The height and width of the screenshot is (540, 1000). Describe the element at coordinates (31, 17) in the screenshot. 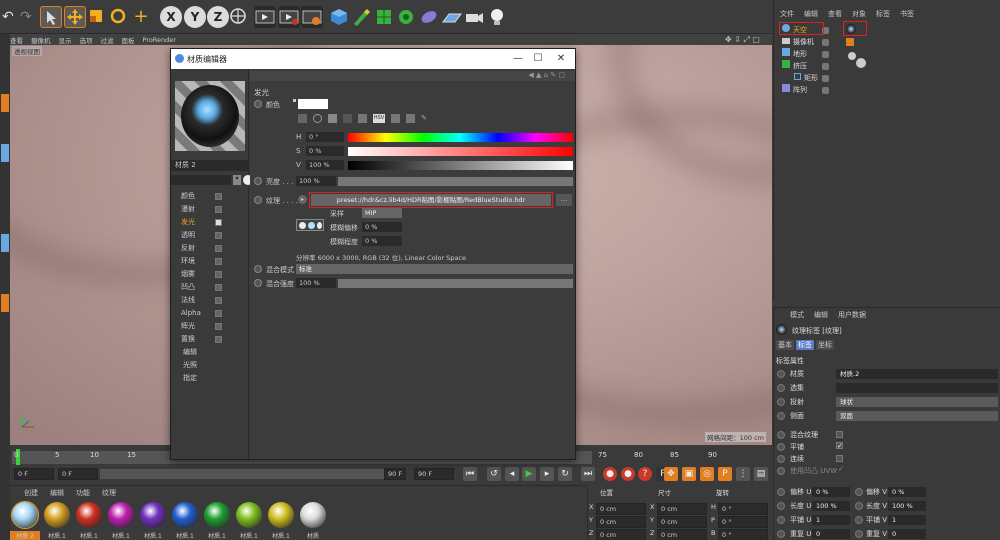

I see `redo-icon: ↷` at that location.